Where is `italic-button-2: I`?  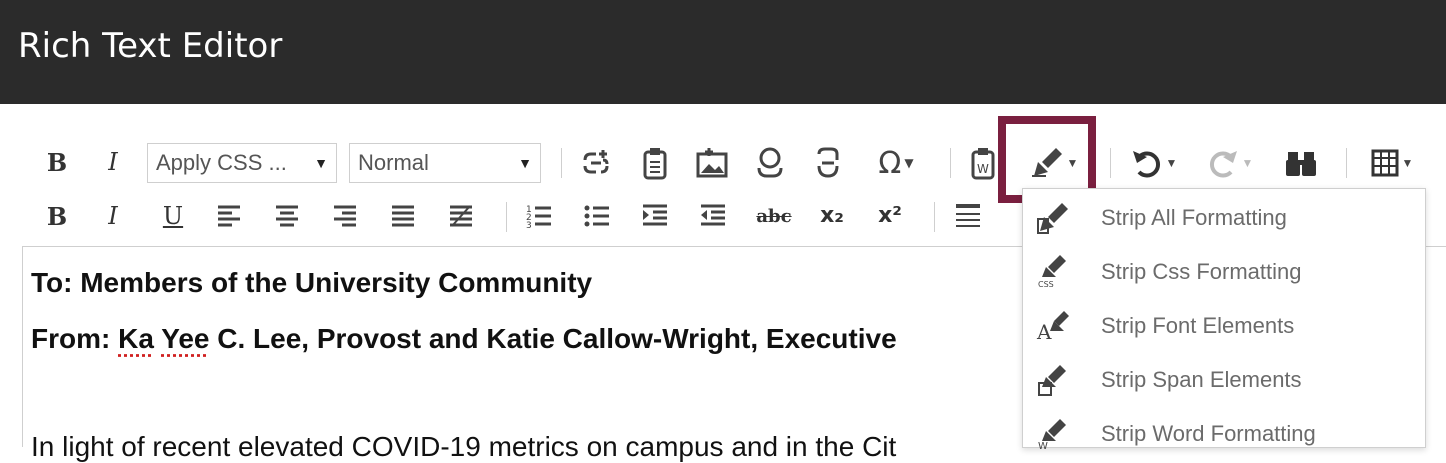
italic-button-2: I is located at coordinates (113, 216).